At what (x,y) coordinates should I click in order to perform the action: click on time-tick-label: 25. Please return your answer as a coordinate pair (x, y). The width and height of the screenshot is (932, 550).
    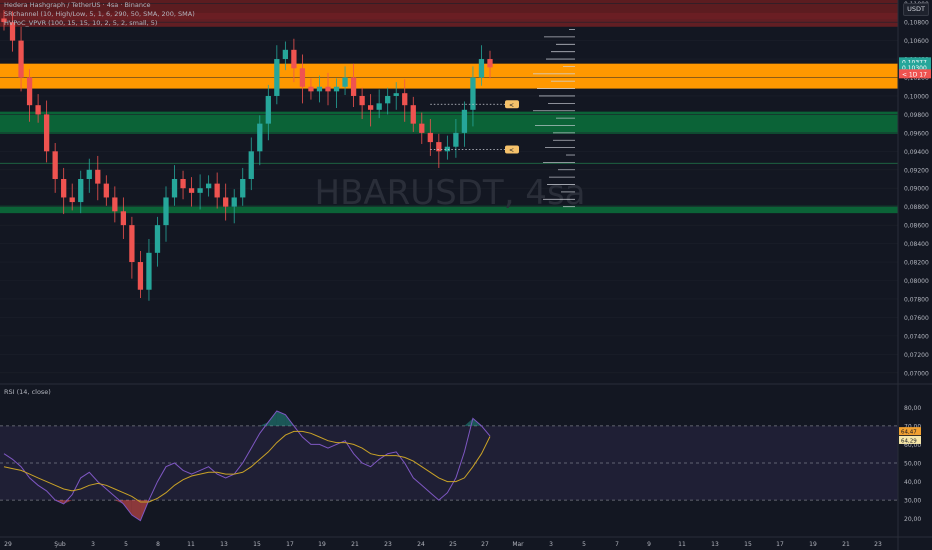
    Looking at the image, I should click on (453, 544).